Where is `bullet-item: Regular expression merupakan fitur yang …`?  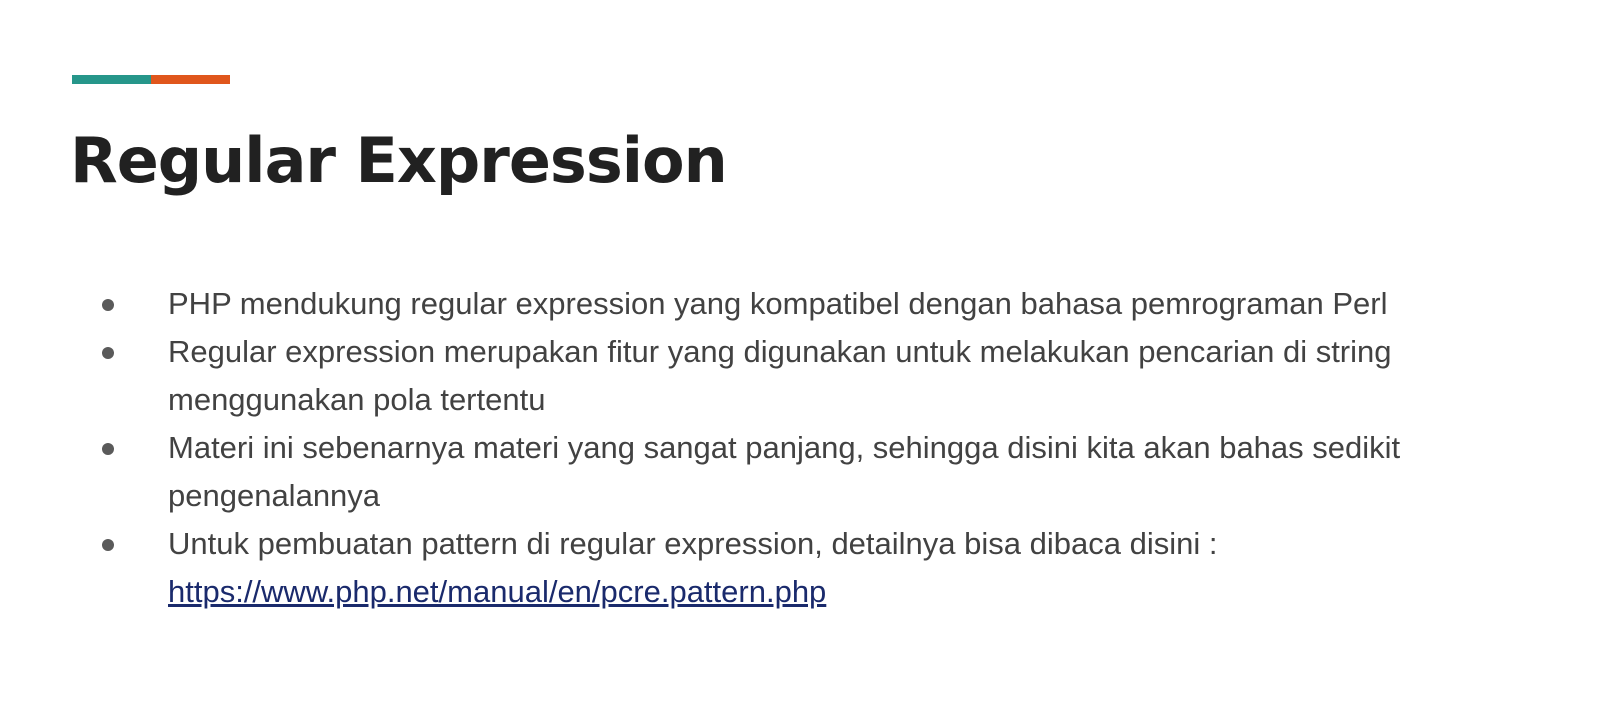 bullet-item: Regular expression merupakan fitur yang … is located at coordinates (830, 376).